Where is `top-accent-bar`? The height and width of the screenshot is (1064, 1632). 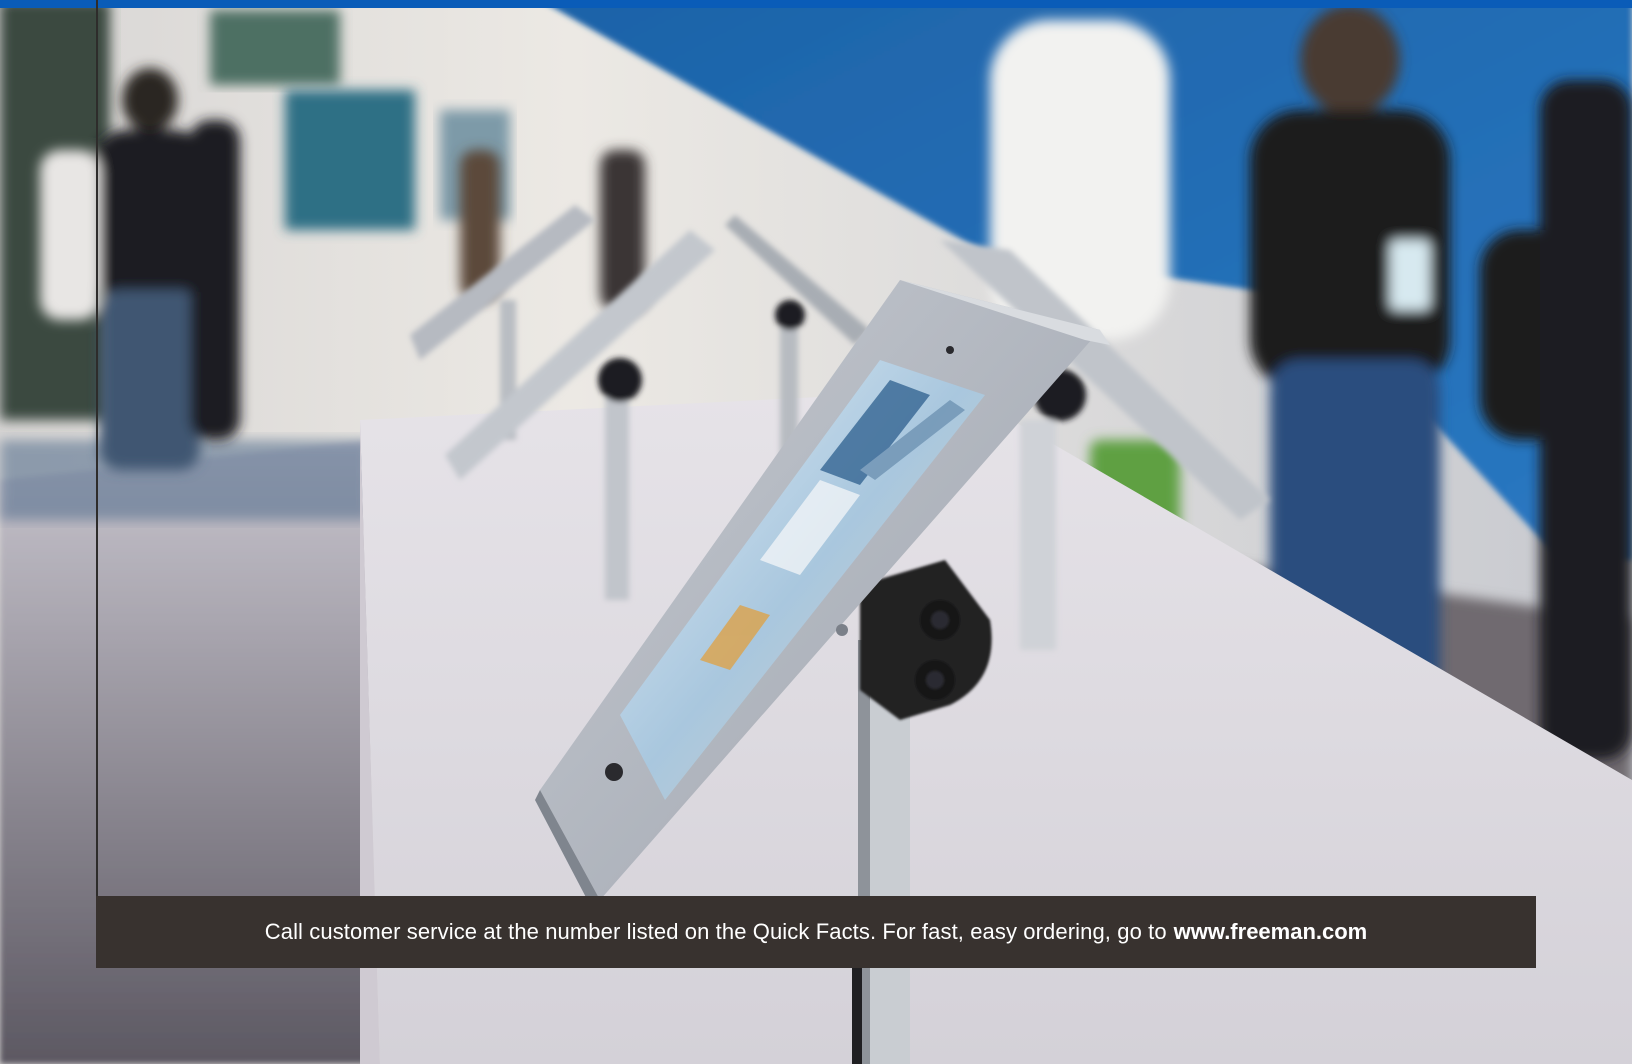 top-accent-bar is located at coordinates (816, 4).